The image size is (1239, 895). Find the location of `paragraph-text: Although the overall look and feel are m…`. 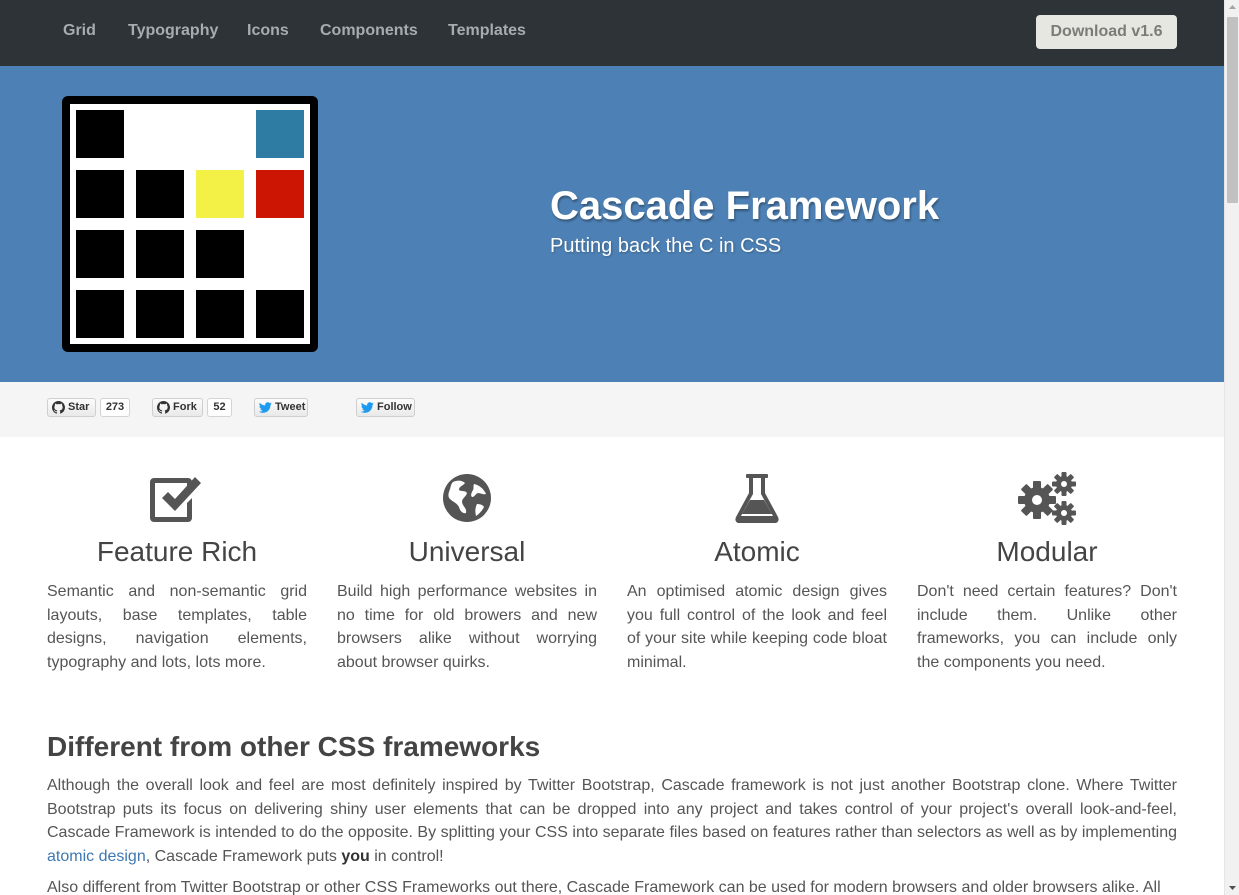

paragraph-text: Although the overall look and feel are m… is located at coordinates (612, 809).